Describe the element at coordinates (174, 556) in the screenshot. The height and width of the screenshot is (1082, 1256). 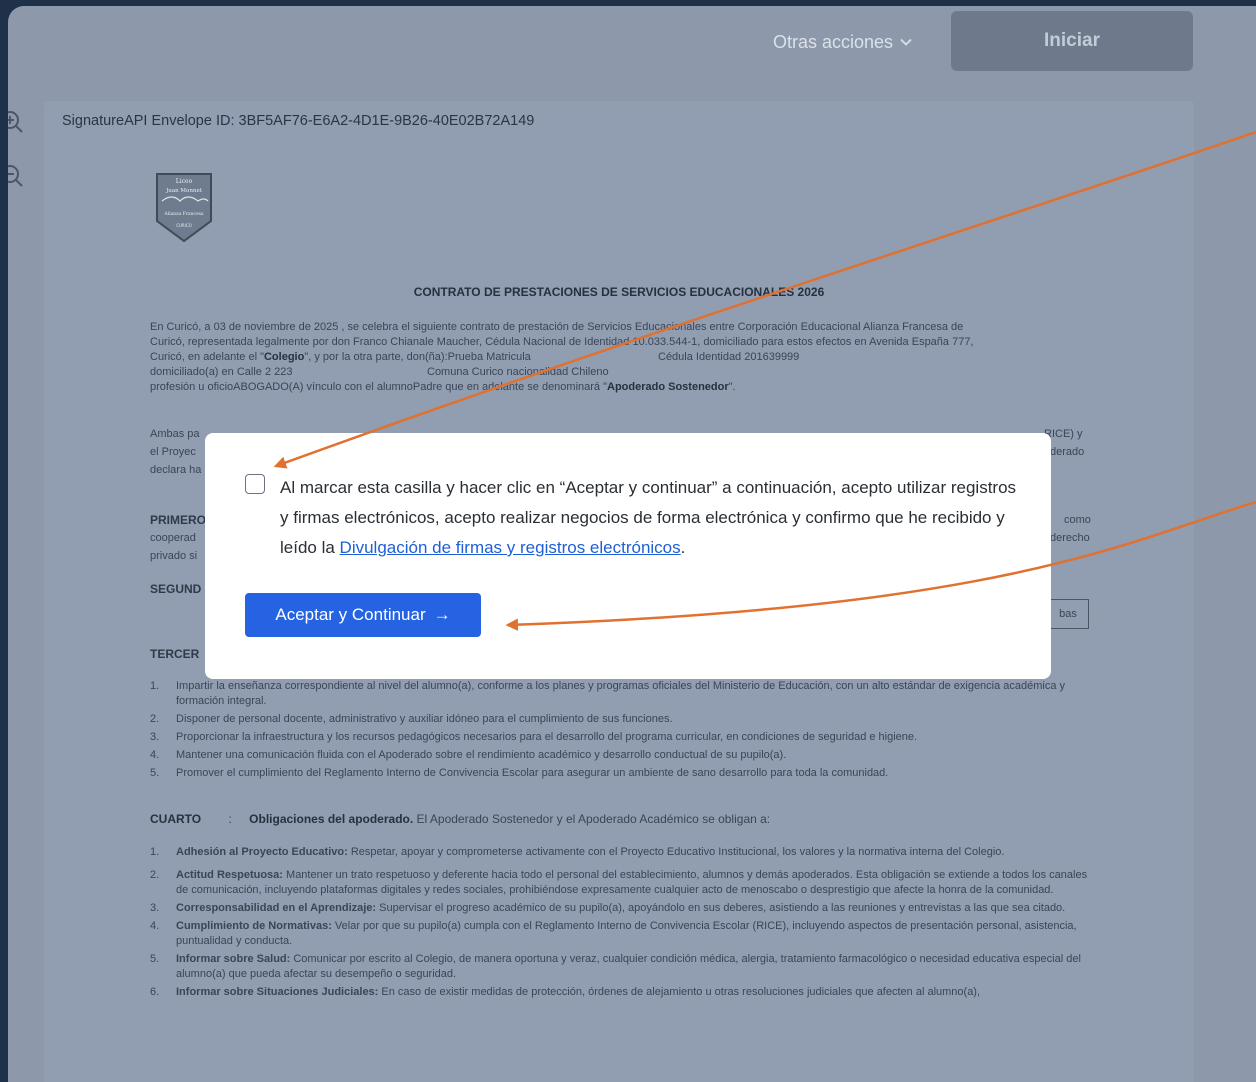
I see `partial-privado: privado si` at that location.